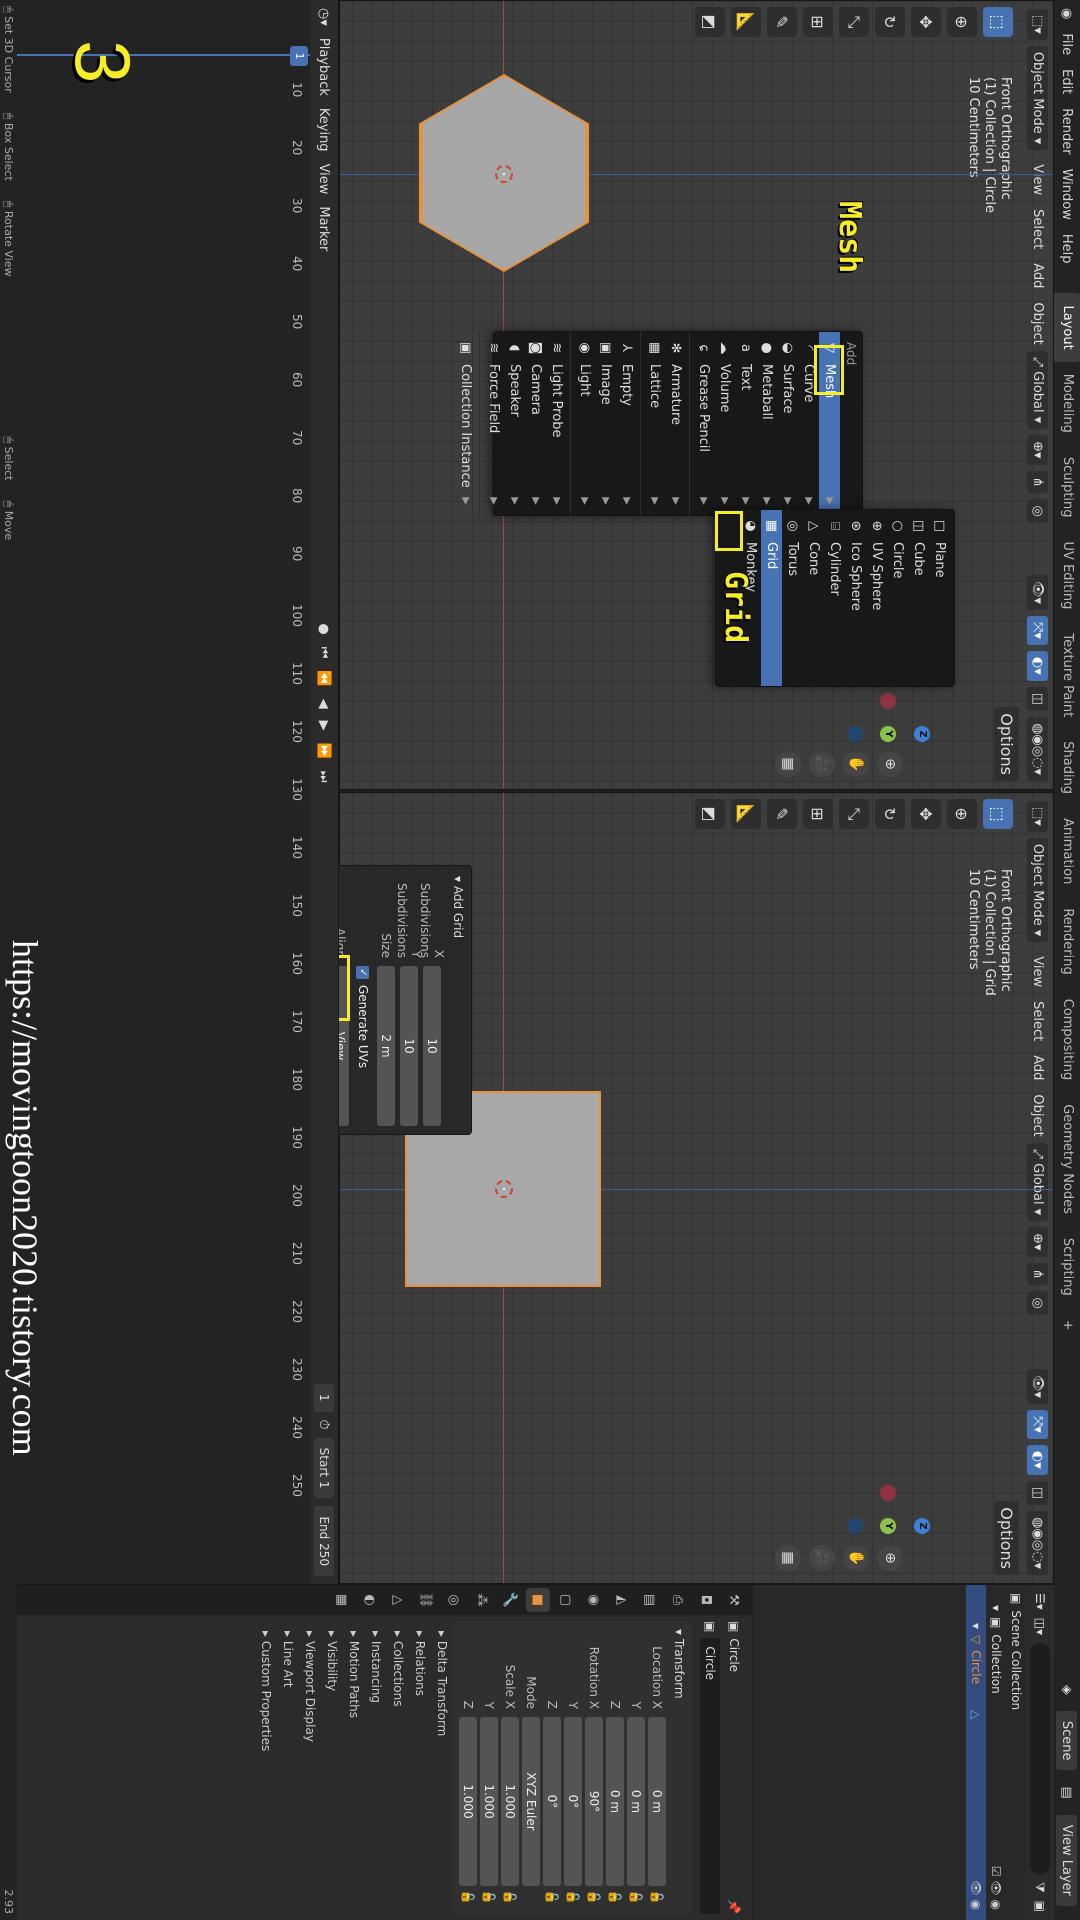 This screenshot has height=1920, width=1080. What do you see at coordinates (566, 1600) in the screenshot?
I see `collection-tab-icon: ▢` at bounding box center [566, 1600].